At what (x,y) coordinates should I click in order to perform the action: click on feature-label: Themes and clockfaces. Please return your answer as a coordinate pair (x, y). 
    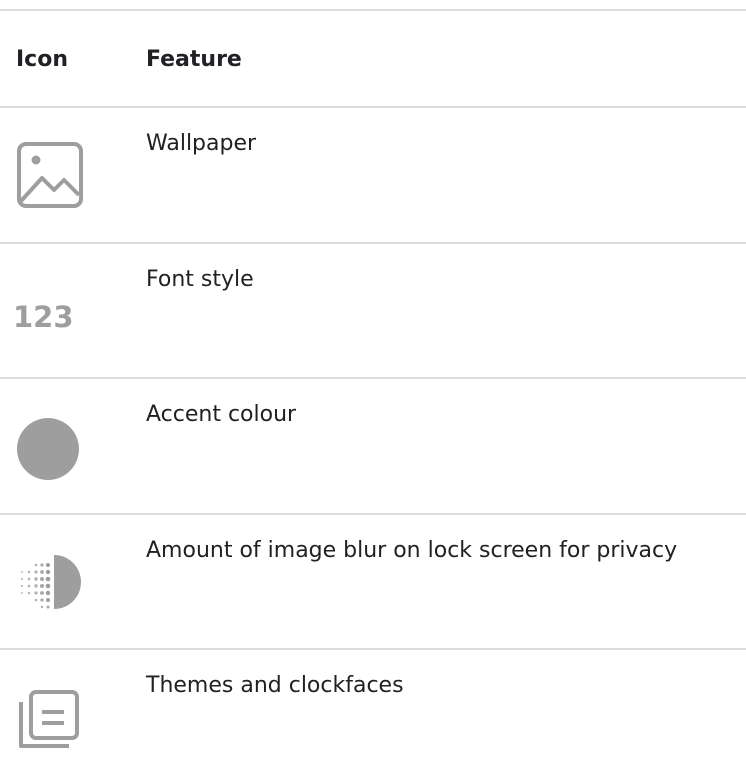
    Looking at the image, I should click on (275, 685).